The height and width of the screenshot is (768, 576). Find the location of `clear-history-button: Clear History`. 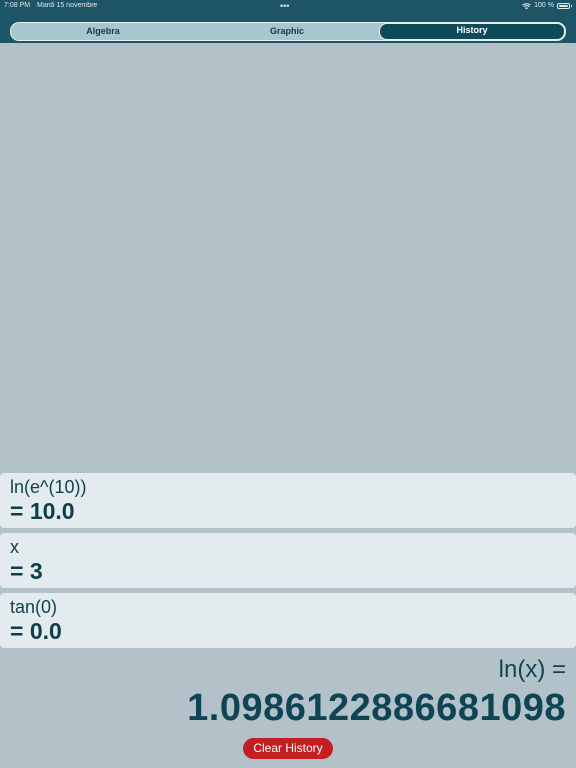

clear-history-button: Clear History is located at coordinates (288, 748).